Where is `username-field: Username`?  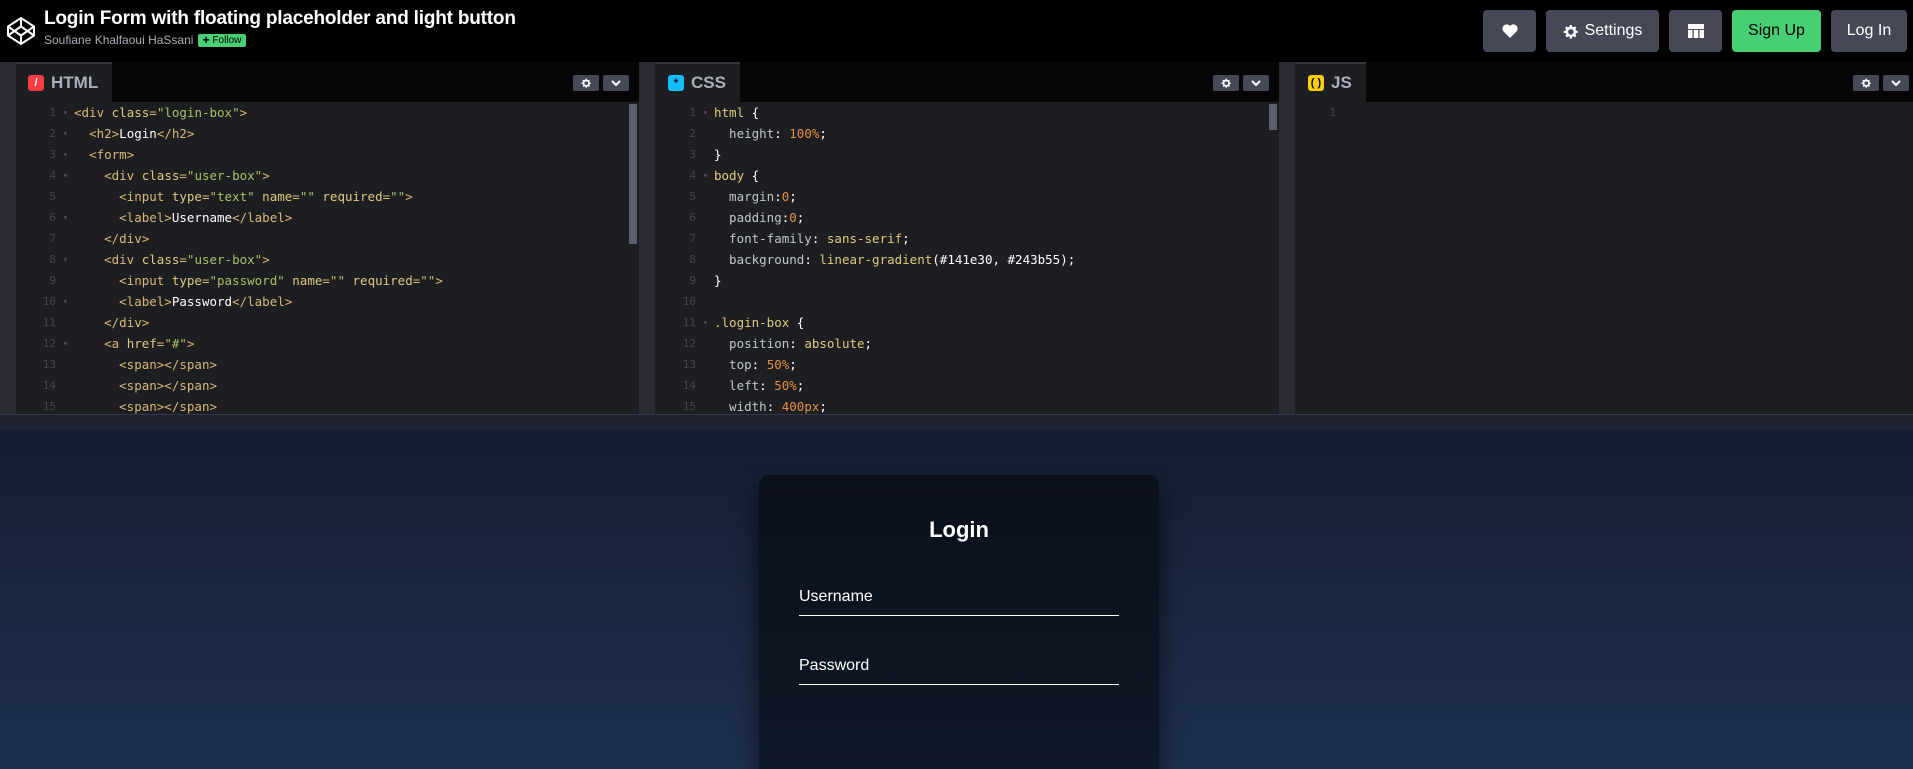 username-field: Username is located at coordinates (959, 602).